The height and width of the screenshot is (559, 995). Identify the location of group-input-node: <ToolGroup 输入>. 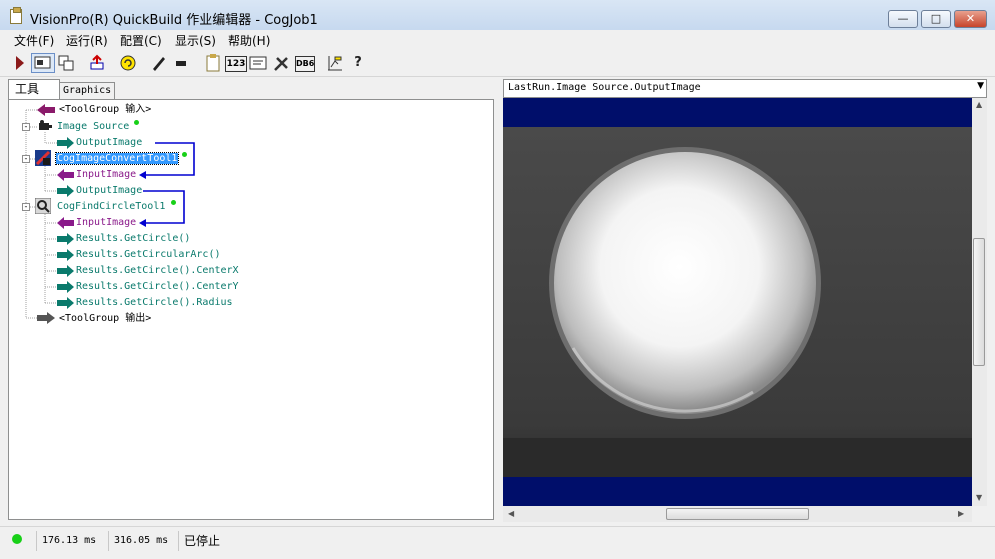
(105, 110).